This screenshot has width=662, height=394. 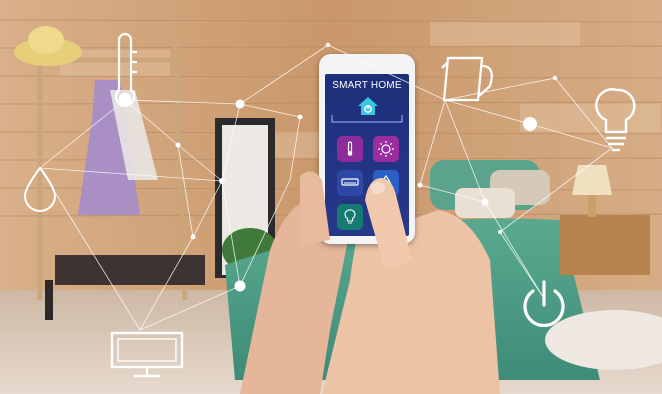 What do you see at coordinates (544, 304) in the screenshot?
I see `power-icon` at bounding box center [544, 304].